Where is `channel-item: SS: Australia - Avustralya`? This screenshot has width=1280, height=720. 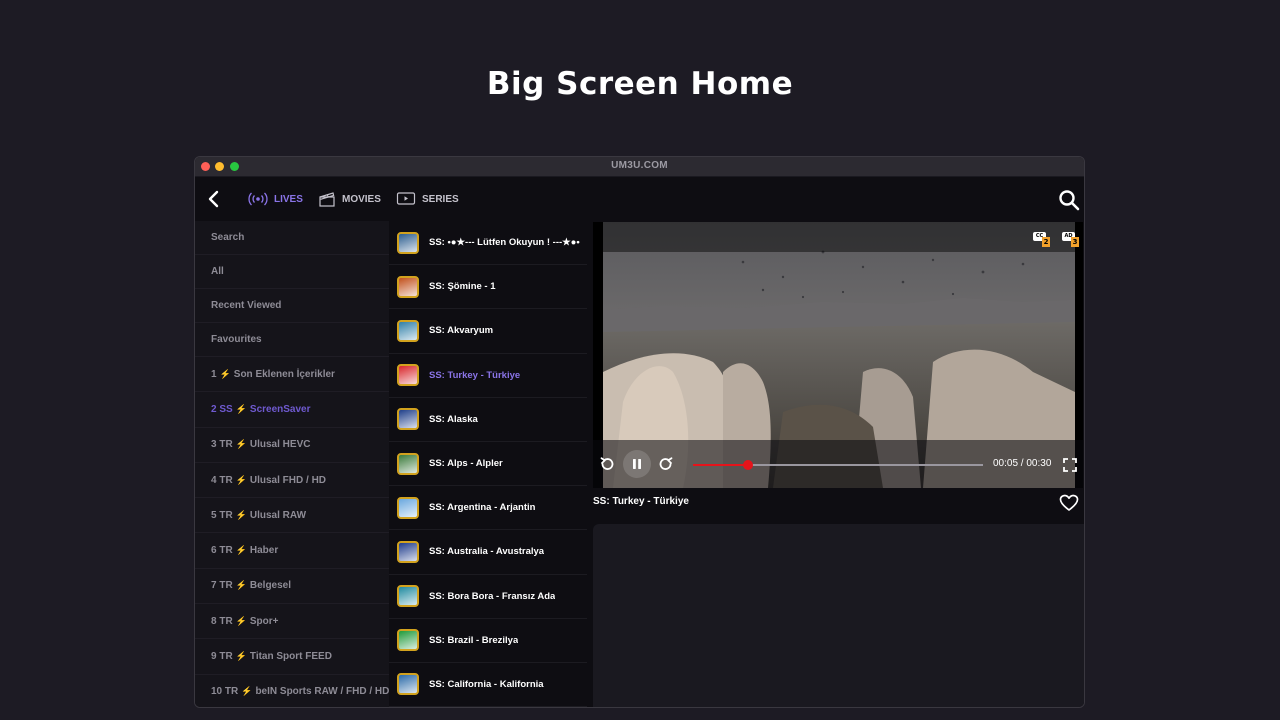
channel-item: SS: Australia - Avustralya is located at coordinates (488, 552).